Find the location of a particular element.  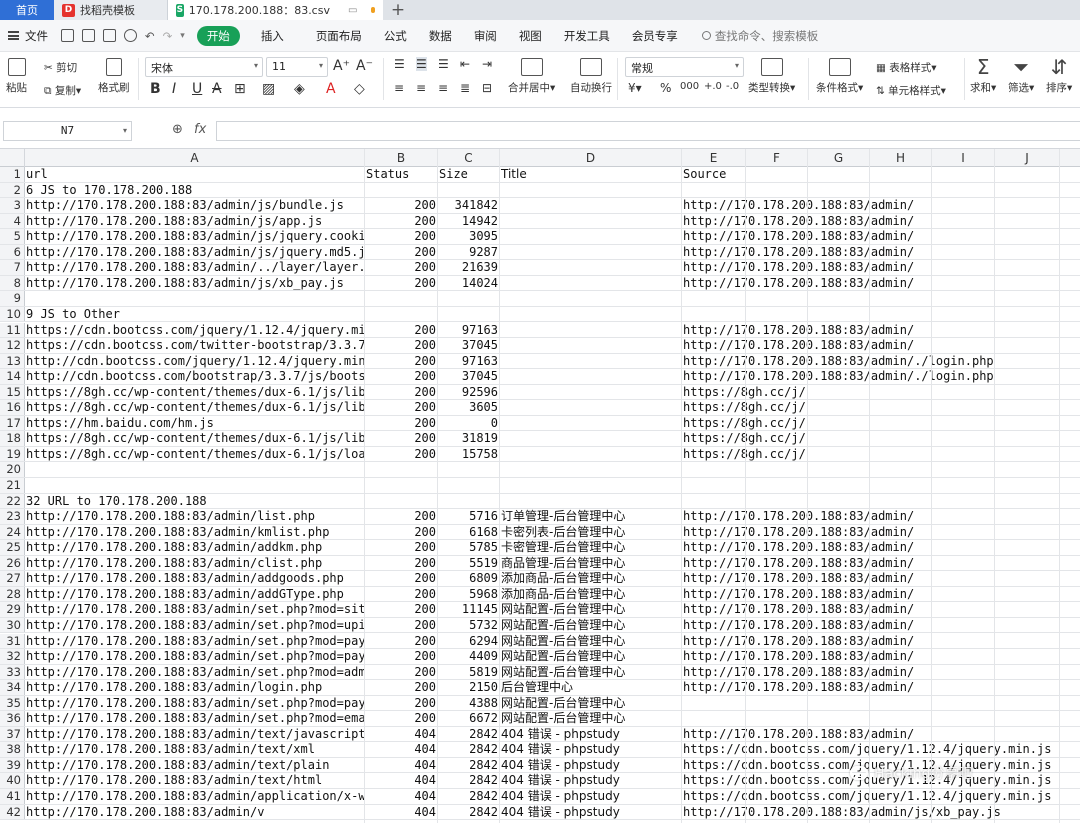

cell-d: 订单管理-后台管理中心 is located at coordinates (591, 516).